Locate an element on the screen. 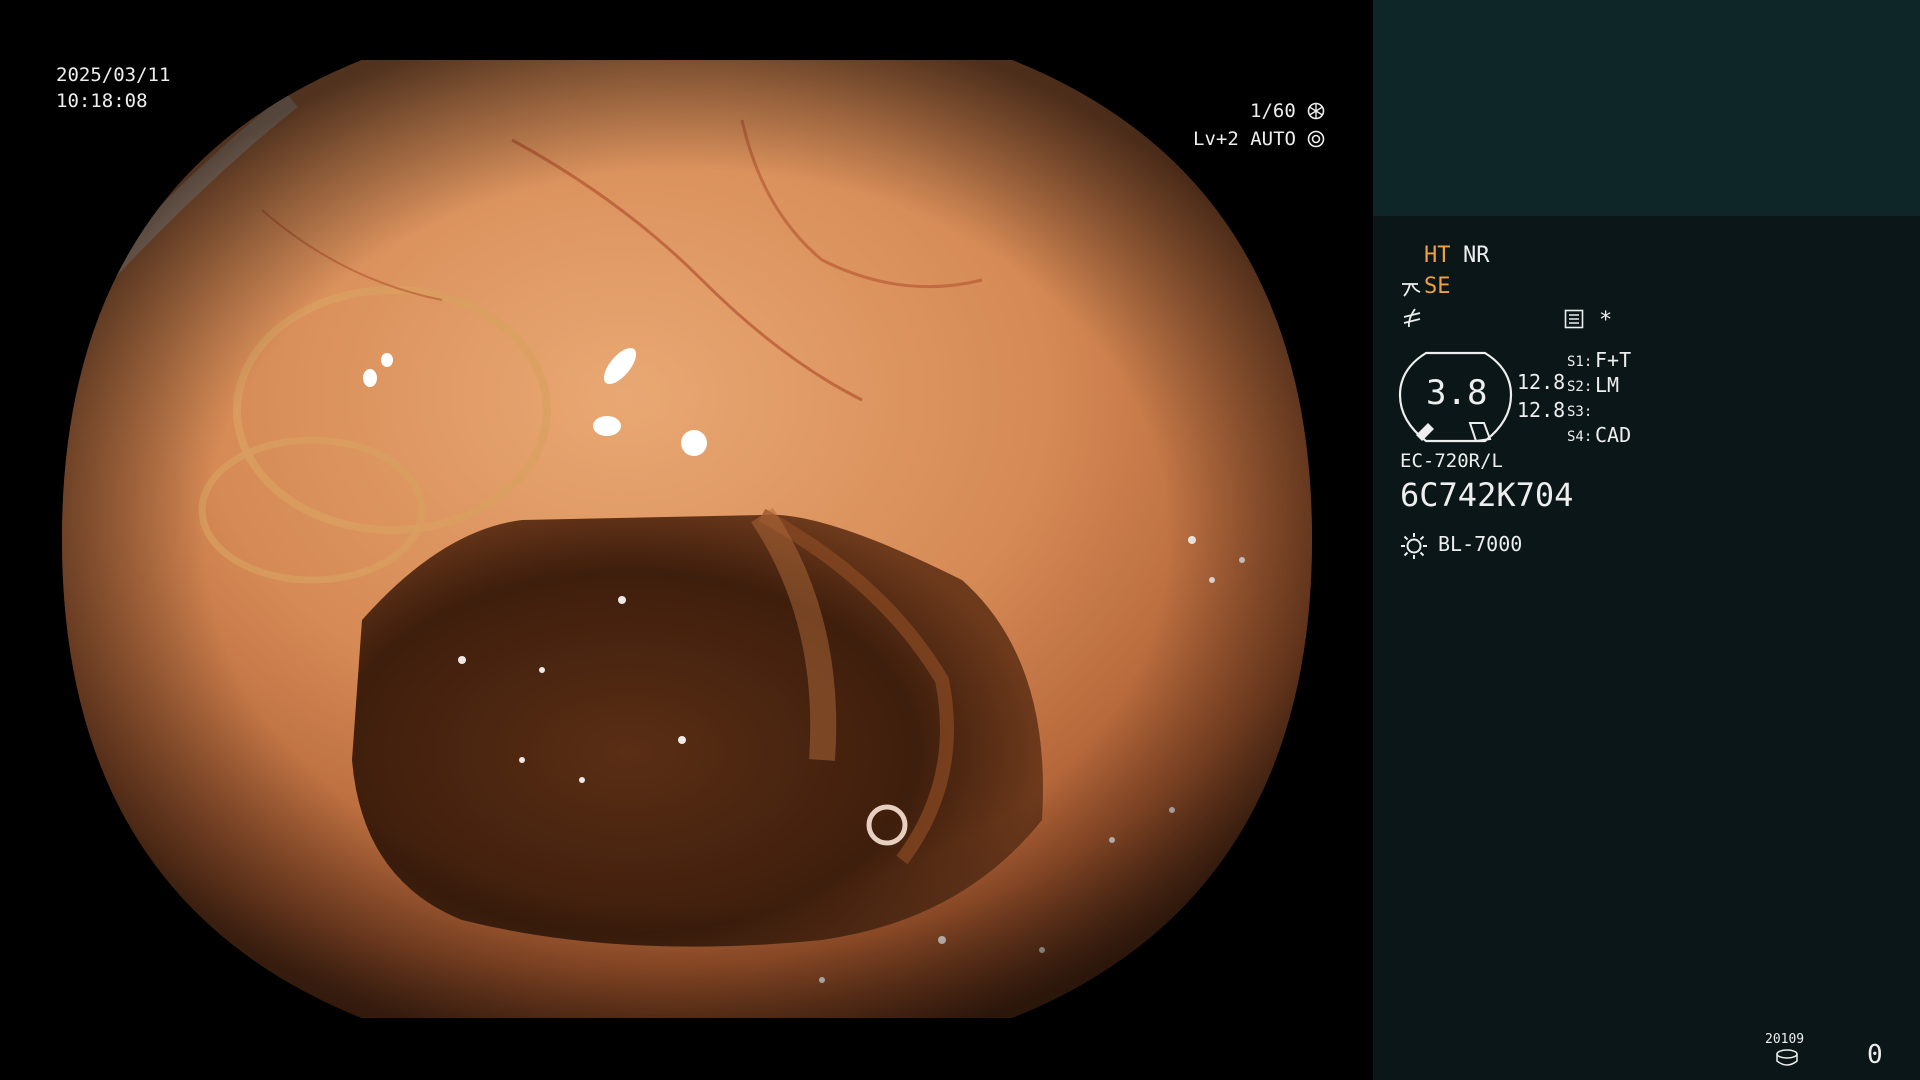 The image size is (1920, 1080). panel-header-area is located at coordinates (1646, 108).